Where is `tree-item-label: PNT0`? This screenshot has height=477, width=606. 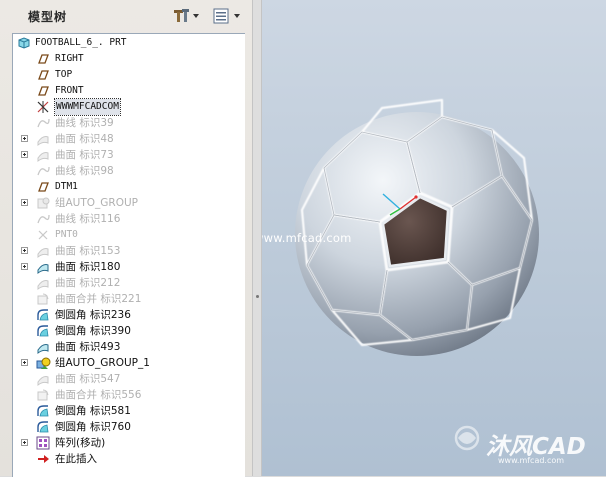 tree-item-label: PNT0 is located at coordinates (66, 234).